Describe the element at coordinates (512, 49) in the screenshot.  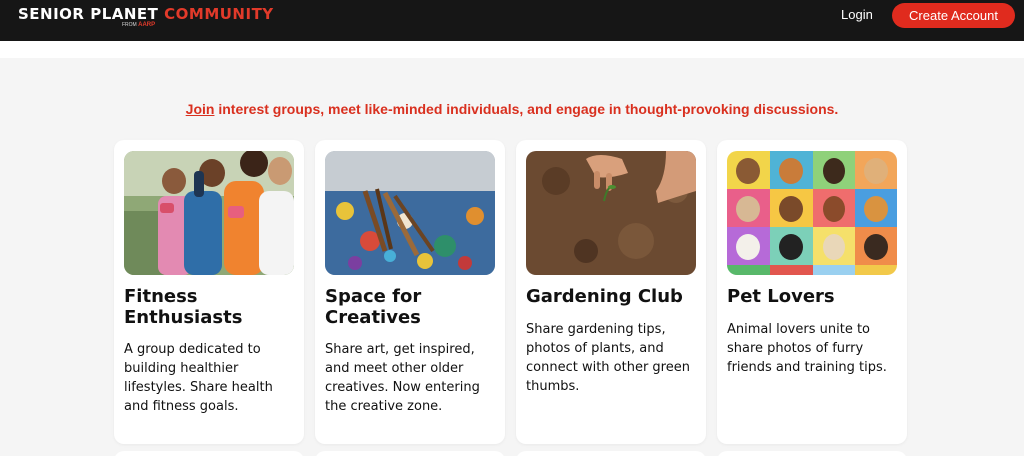
I see `header-spacer` at that location.